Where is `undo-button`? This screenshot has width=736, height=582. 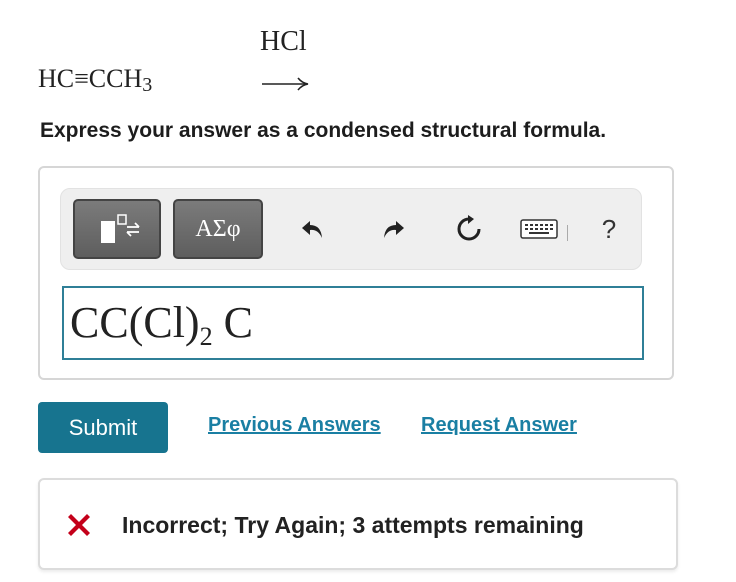
undo-button is located at coordinates (313, 229).